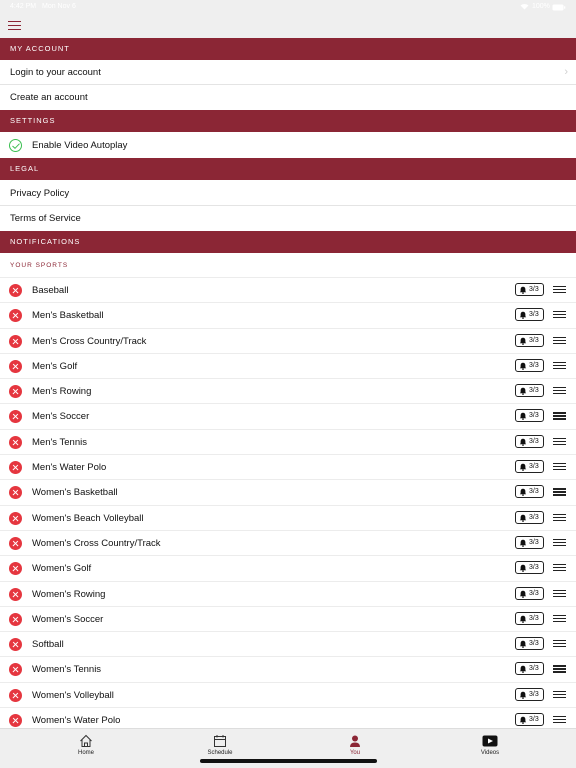  I want to click on login-row: Login to your account ›, so click(288, 72).